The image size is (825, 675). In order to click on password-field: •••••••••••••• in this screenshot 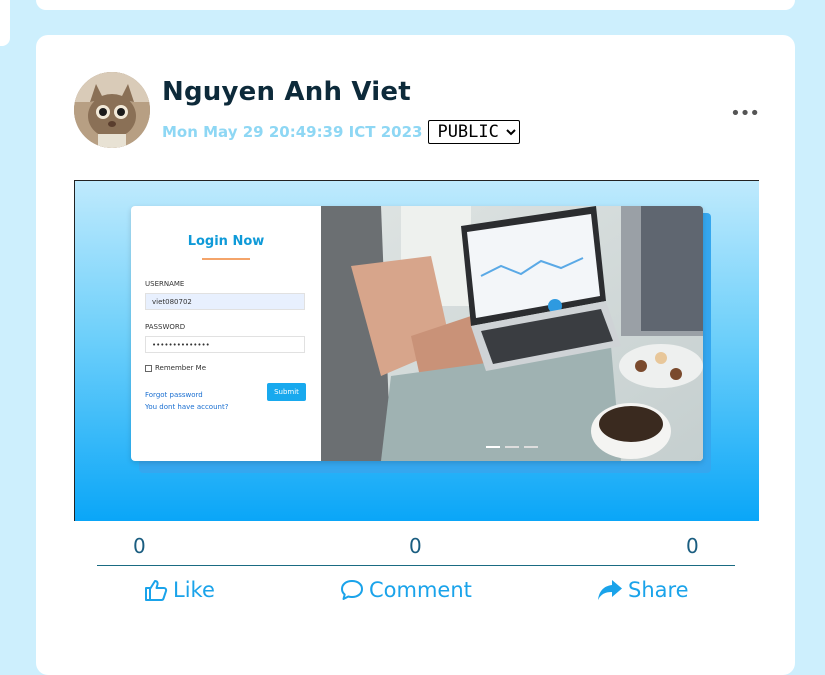, I will do `click(225, 344)`.